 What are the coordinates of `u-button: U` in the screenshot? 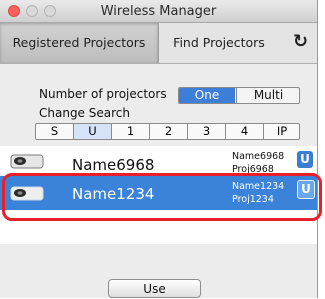 It's located at (305, 159).